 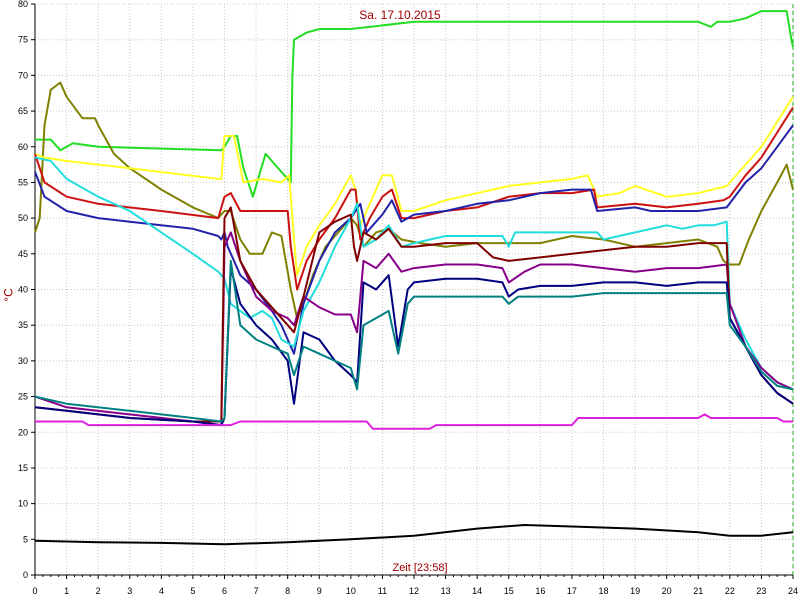 What do you see at coordinates (23, 325) in the screenshot?
I see `y-tick-label: 35` at bounding box center [23, 325].